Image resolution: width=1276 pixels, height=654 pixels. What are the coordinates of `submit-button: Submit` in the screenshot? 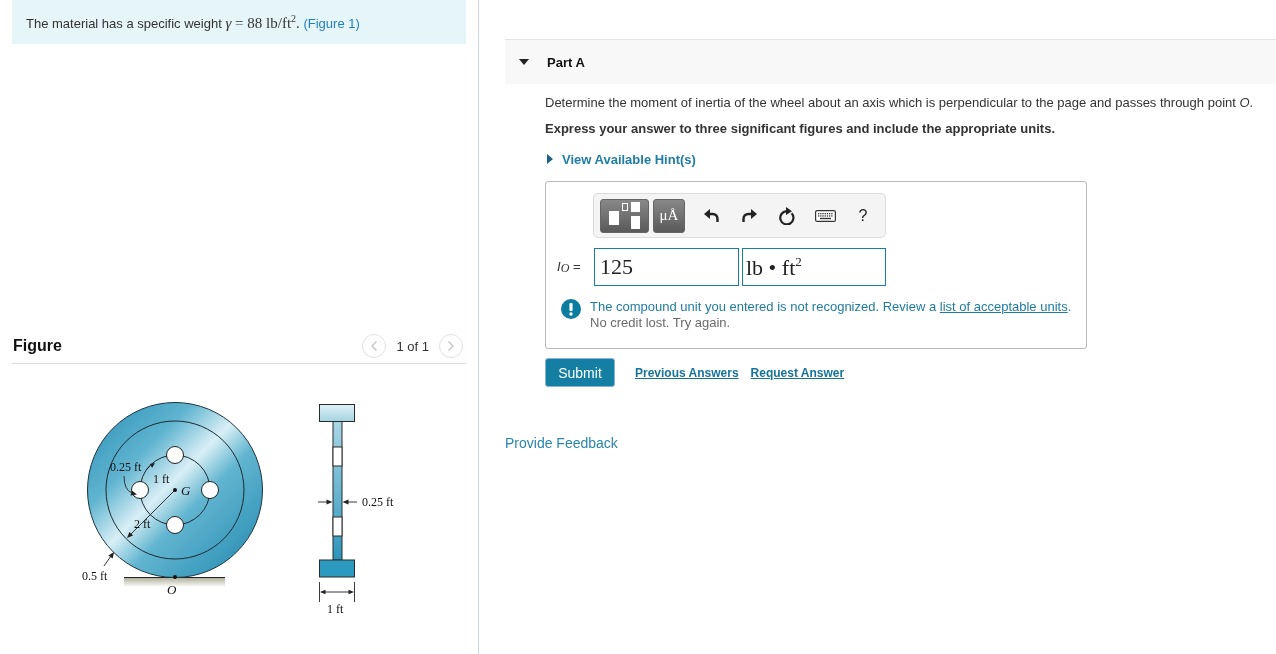 It's located at (580, 372).